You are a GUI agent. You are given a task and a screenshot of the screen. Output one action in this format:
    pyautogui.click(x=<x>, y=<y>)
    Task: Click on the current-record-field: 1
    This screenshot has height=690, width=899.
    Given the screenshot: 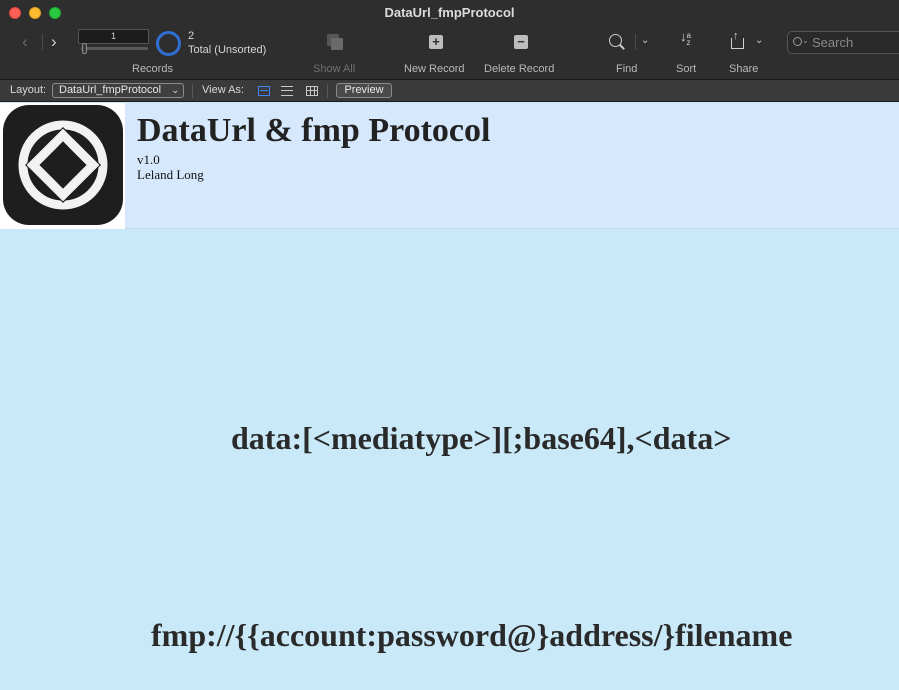 What is the action you would take?
    pyautogui.click(x=113, y=36)
    